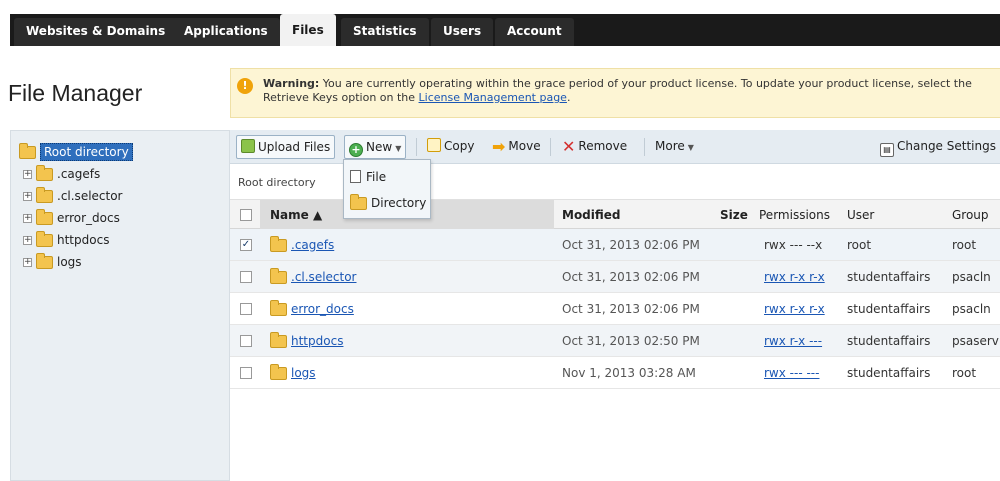  What do you see at coordinates (629, 373) in the screenshot?
I see `modified-cell: Nov 1, 2013 03:28 AM` at bounding box center [629, 373].